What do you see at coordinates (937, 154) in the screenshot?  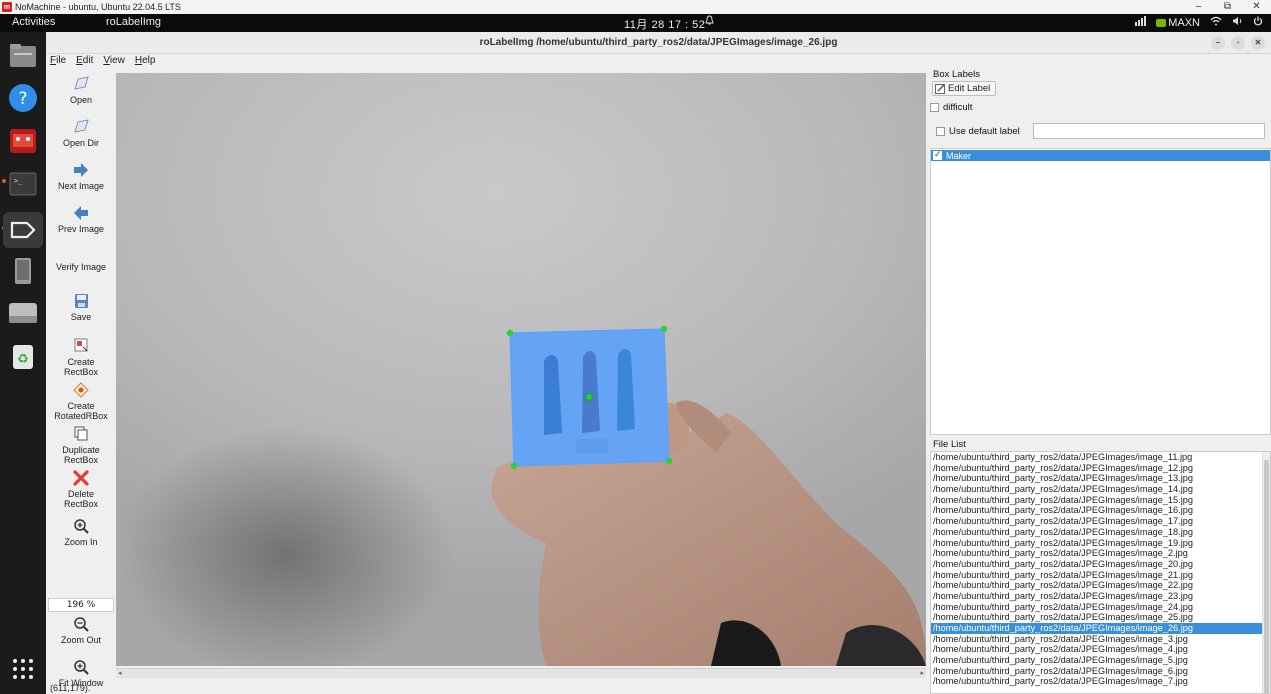 I see `label-checkbox` at bounding box center [937, 154].